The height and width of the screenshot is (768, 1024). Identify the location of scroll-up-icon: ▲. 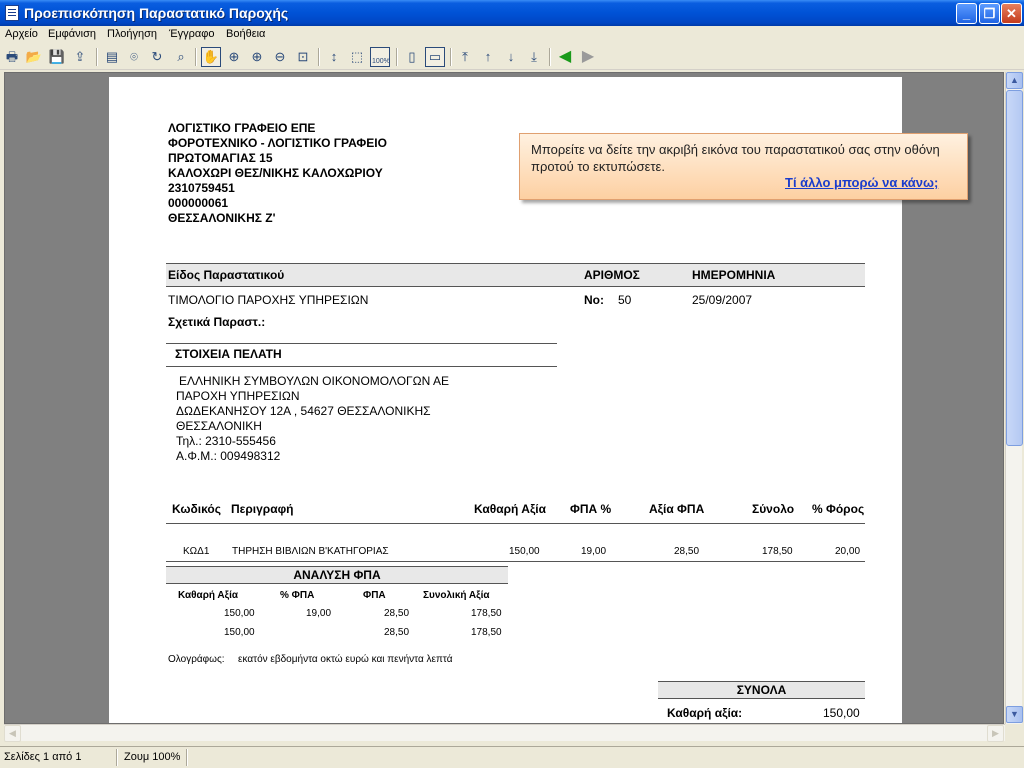
(1014, 80).